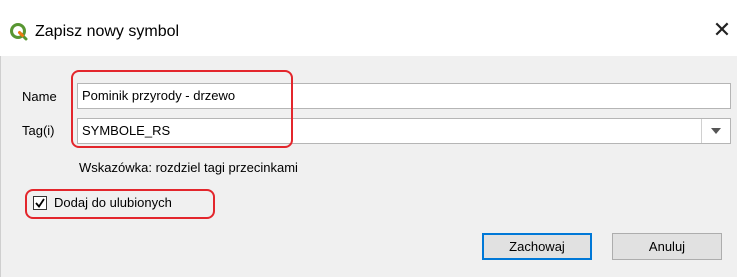 The height and width of the screenshot is (277, 737). I want to click on favorite-checkbox, so click(40, 203).